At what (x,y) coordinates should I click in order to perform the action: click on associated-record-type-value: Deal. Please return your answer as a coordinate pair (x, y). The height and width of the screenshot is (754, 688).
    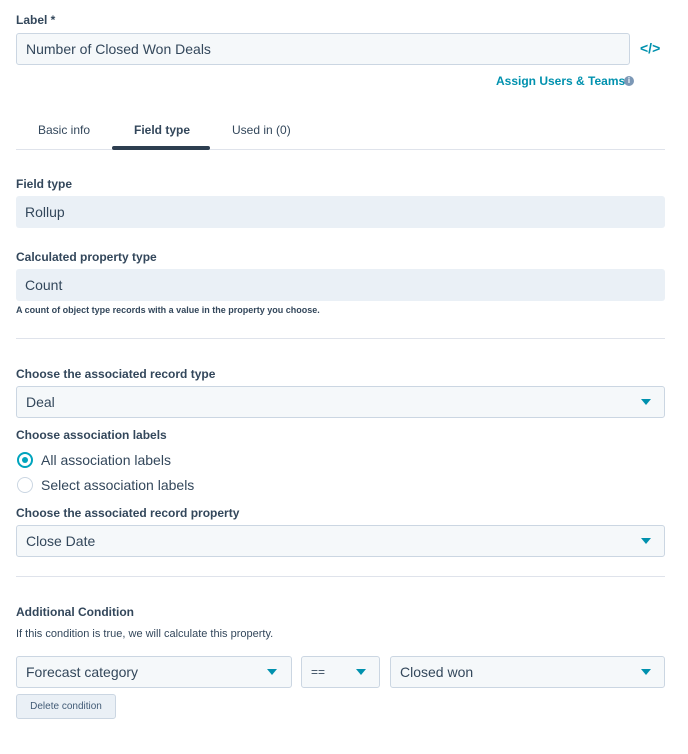
    Looking at the image, I should click on (40, 402).